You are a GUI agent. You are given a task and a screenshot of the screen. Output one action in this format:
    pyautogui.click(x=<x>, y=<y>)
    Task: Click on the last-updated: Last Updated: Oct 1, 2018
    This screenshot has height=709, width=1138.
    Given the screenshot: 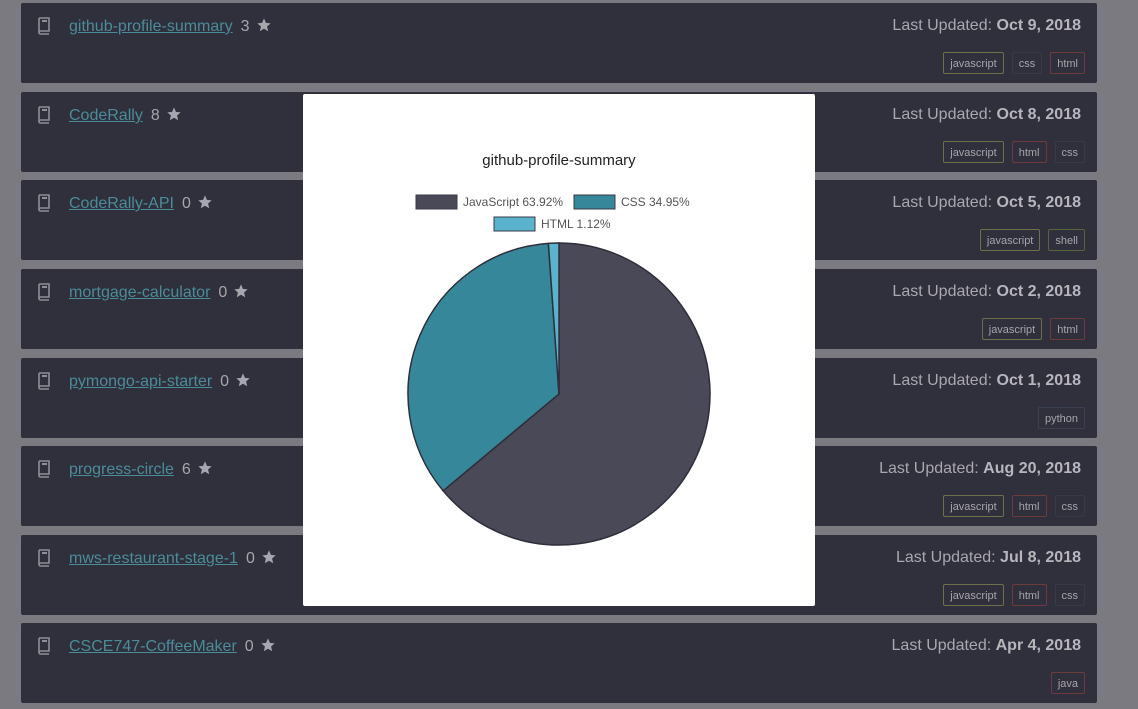 What is the action you would take?
    pyautogui.click(x=986, y=381)
    